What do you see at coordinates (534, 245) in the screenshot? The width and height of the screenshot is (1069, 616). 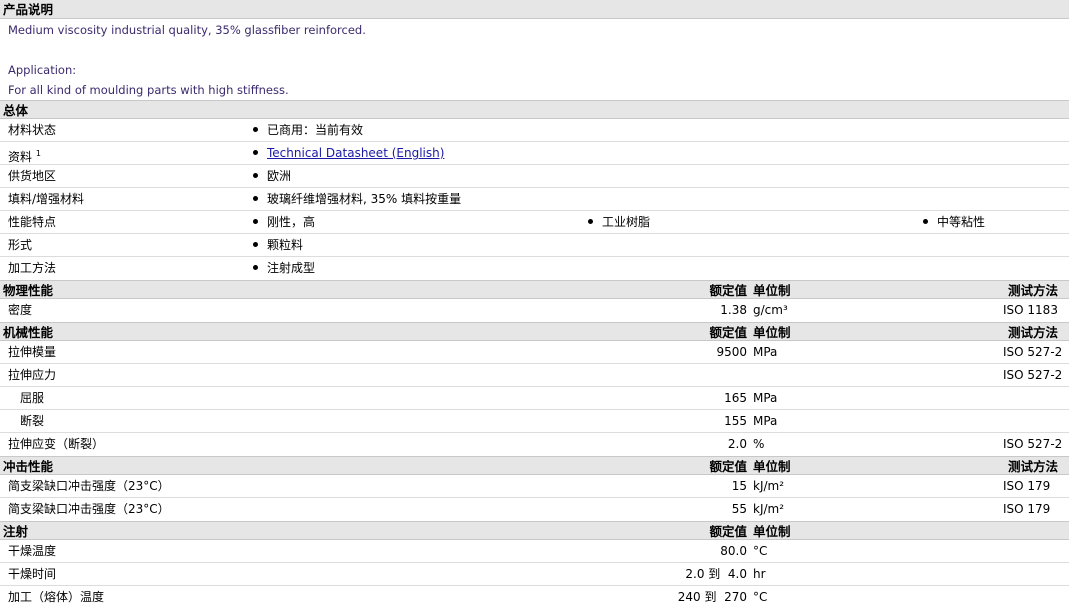 I see `table-row: 形式 颗粒料` at bounding box center [534, 245].